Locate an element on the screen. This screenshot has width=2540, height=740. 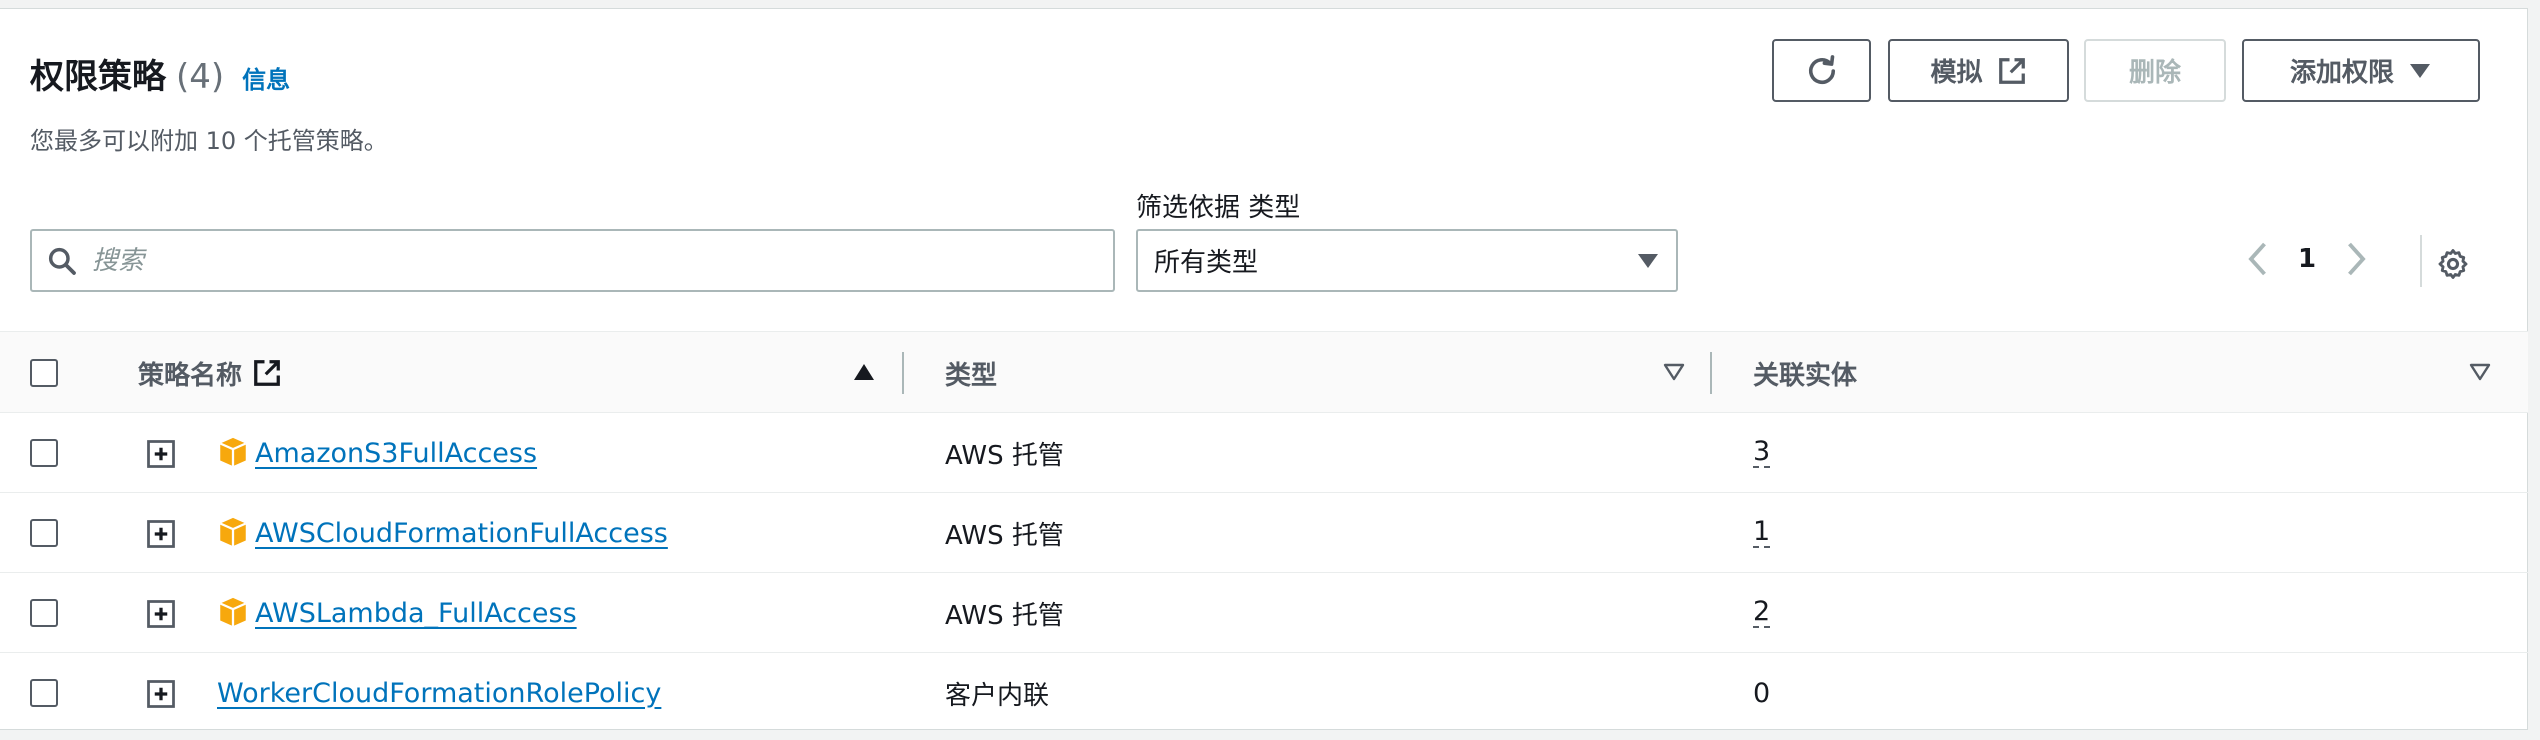
table-row: WorkerCloudFormationRolePolicy 客户内联 0 is located at coordinates (1264, 693).